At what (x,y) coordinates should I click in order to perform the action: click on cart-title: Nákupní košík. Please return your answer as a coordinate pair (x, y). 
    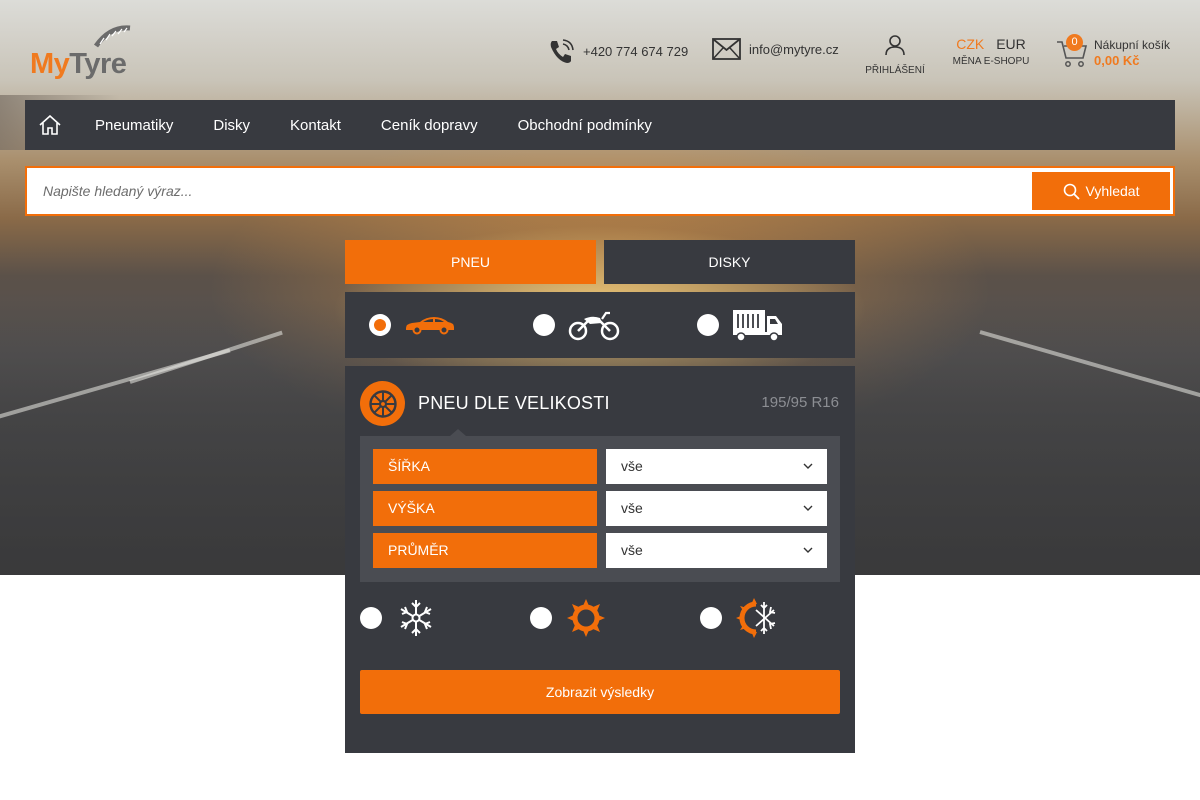
    Looking at the image, I should click on (1132, 45).